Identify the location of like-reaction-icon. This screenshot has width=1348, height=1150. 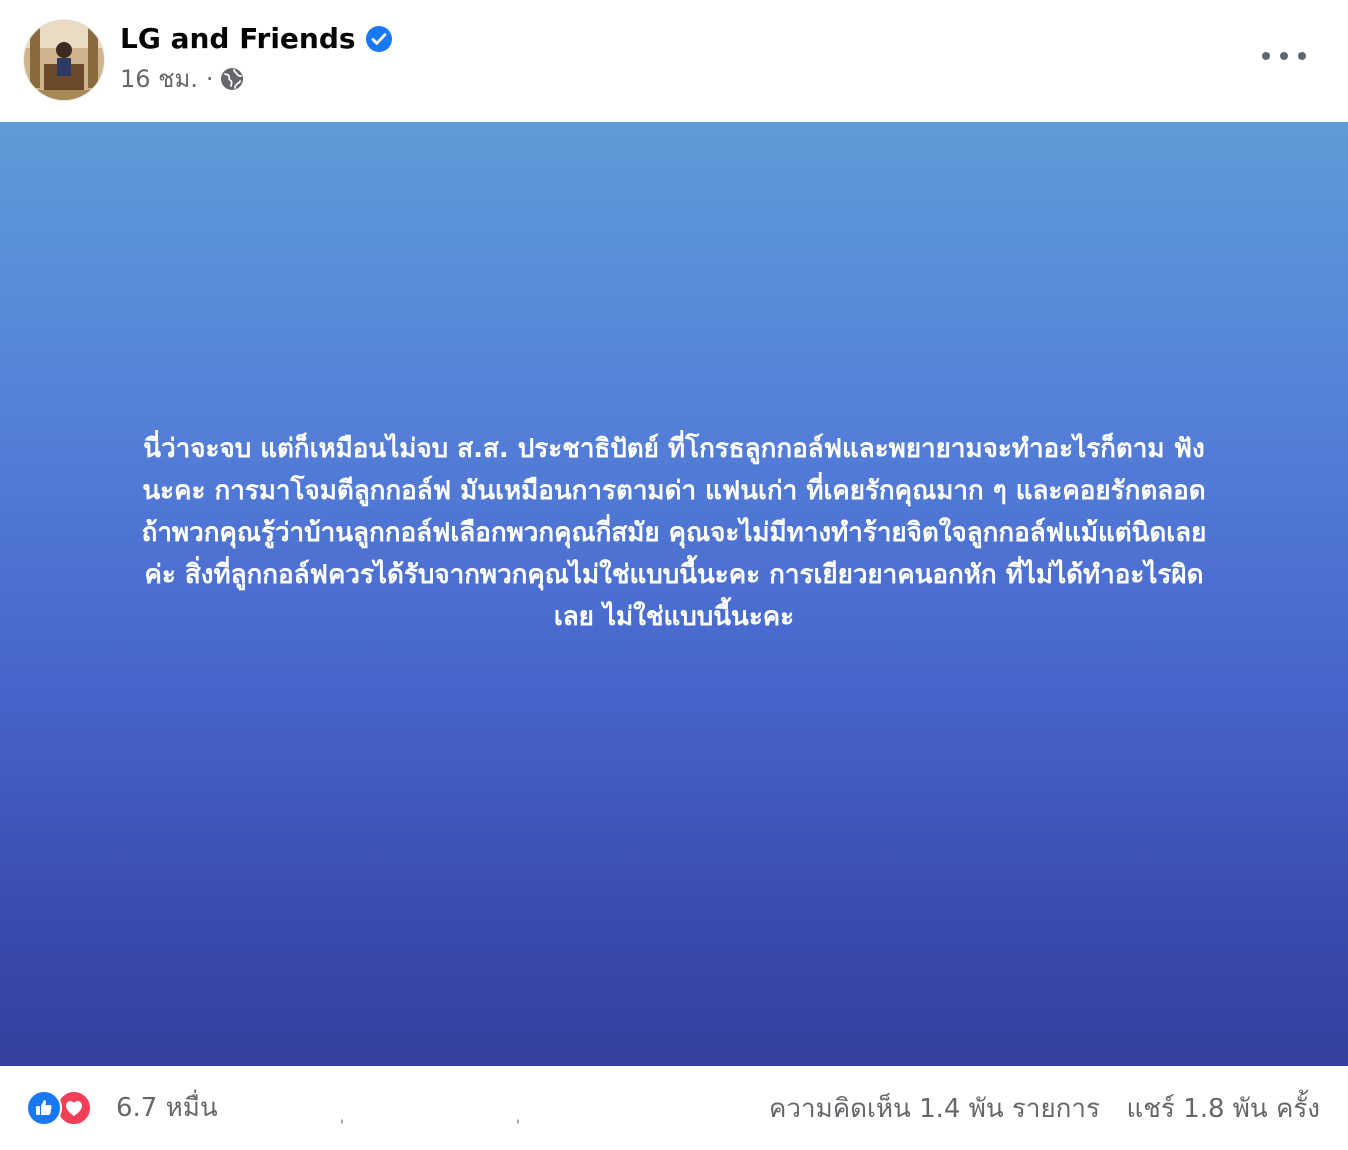
(44, 1108).